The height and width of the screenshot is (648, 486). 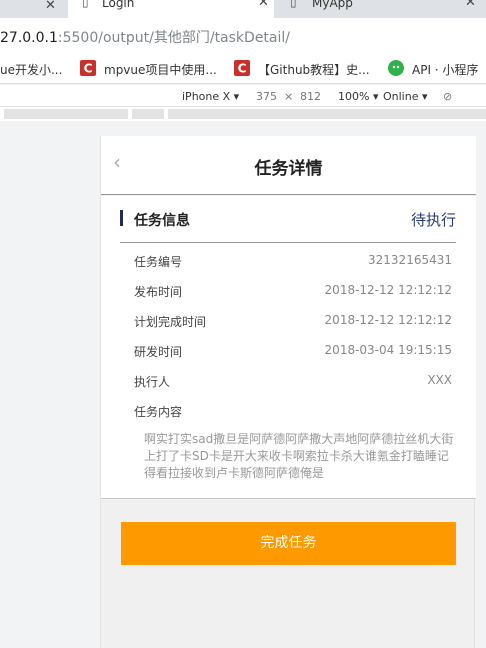 I want to click on task-number-label: 任务编号, so click(x=158, y=262).